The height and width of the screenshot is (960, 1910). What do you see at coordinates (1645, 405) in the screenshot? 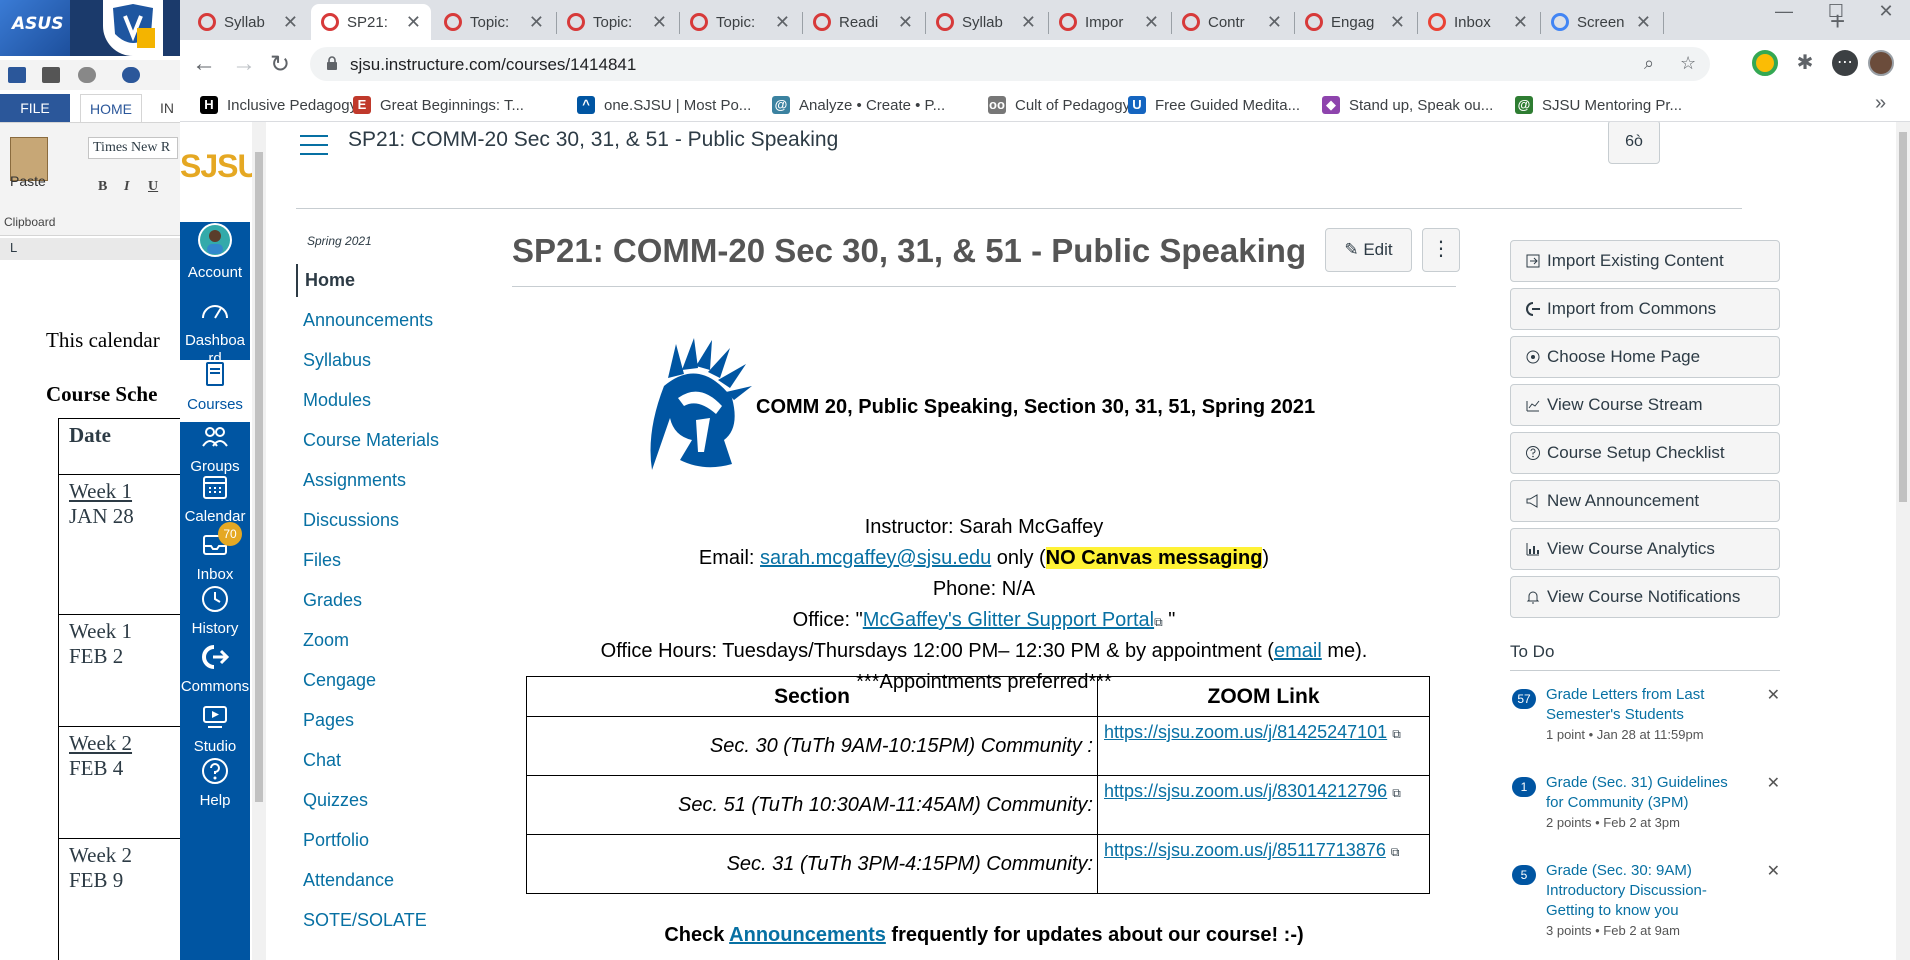
I see `view-course-stream-button: View Course Stream` at bounding box center [1645, 405].